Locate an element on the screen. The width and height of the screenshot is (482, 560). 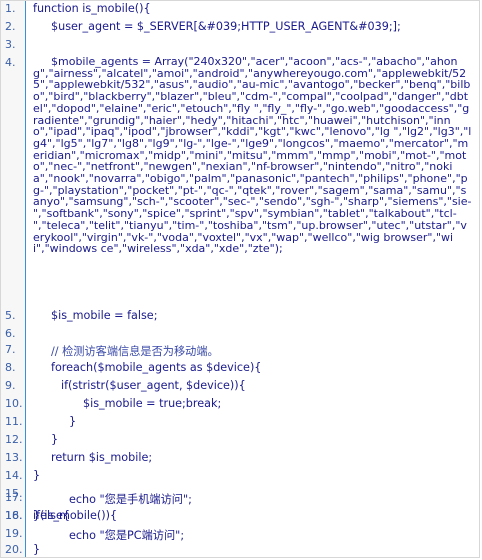
code-text: $is_mobile = false; is located at coordinates (104, 315).